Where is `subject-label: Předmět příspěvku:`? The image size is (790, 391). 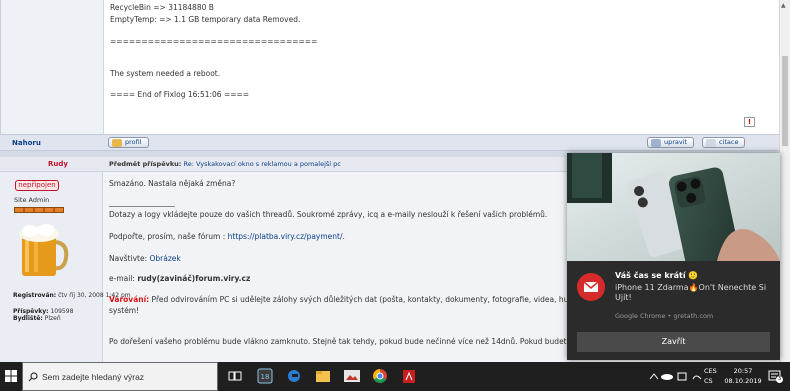
subject-label: Předmět příspěvku: is located at coordinates (145, 164).